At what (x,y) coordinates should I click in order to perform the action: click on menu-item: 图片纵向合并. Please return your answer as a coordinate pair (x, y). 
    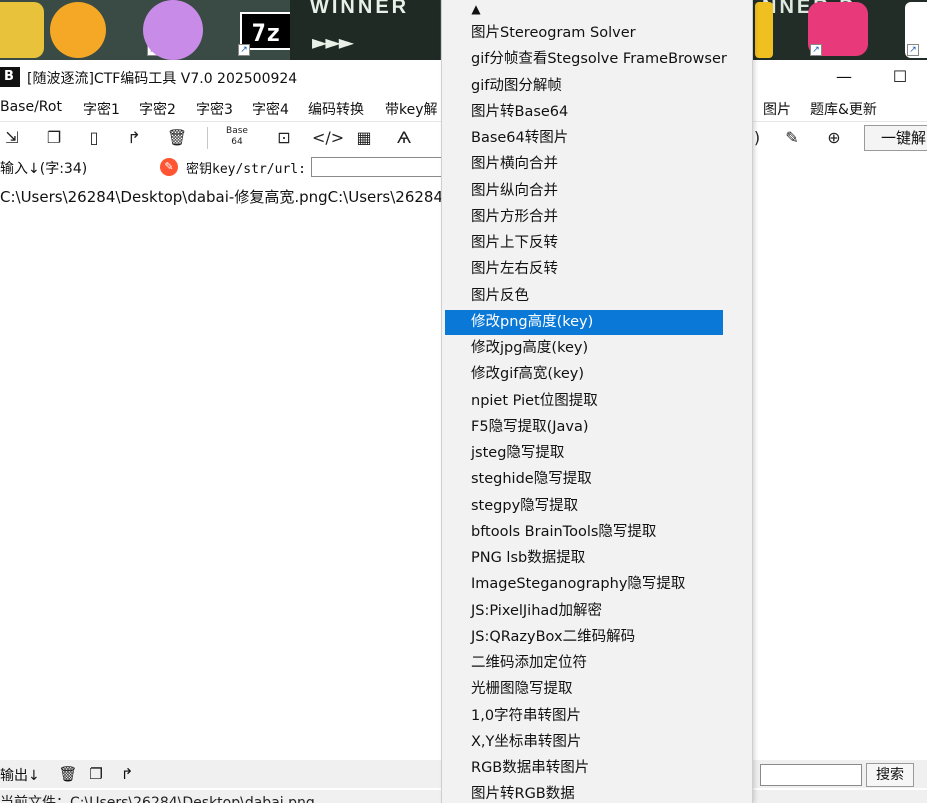
    Looking at the image, I should click on (584, 191).